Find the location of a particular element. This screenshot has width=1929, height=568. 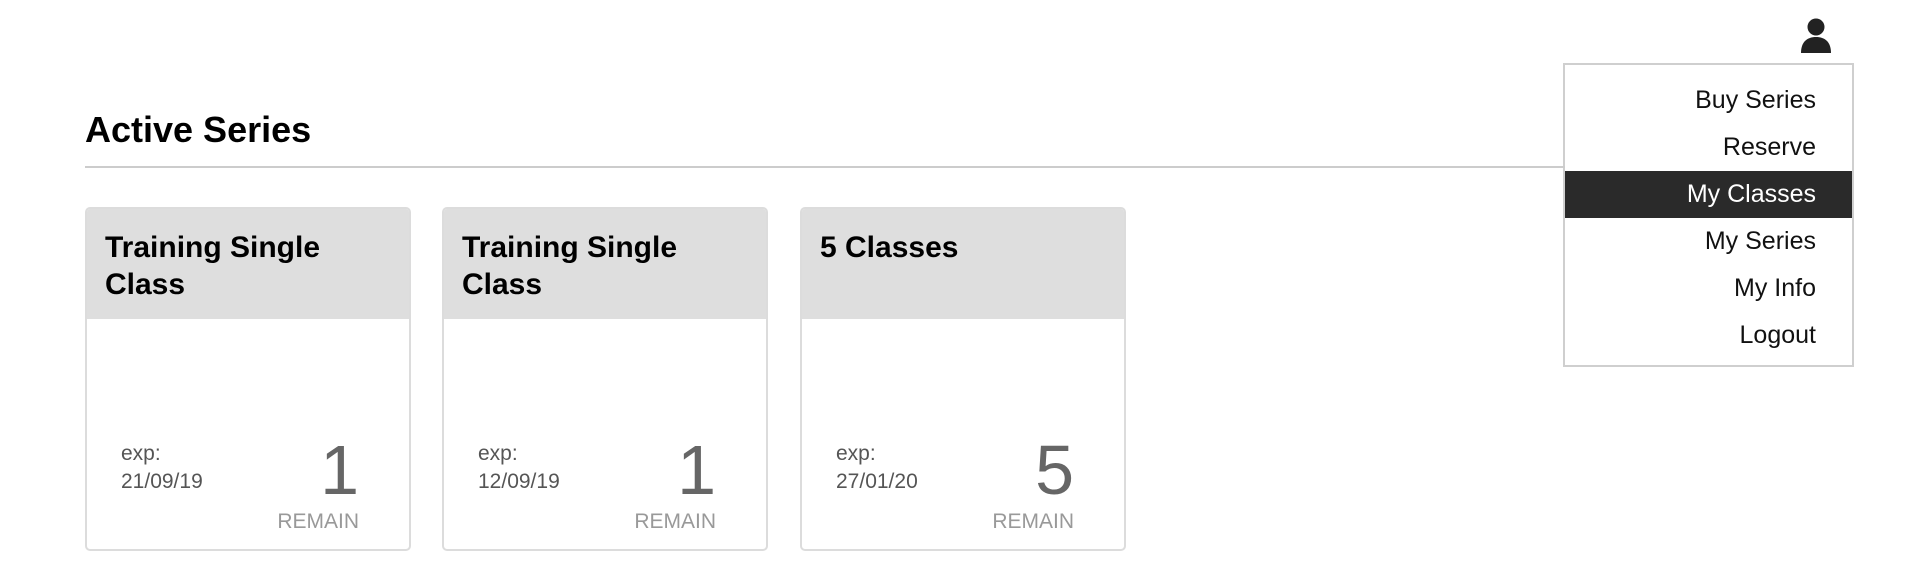

card-title: 5 Classes is located at coordinates (889, 247).